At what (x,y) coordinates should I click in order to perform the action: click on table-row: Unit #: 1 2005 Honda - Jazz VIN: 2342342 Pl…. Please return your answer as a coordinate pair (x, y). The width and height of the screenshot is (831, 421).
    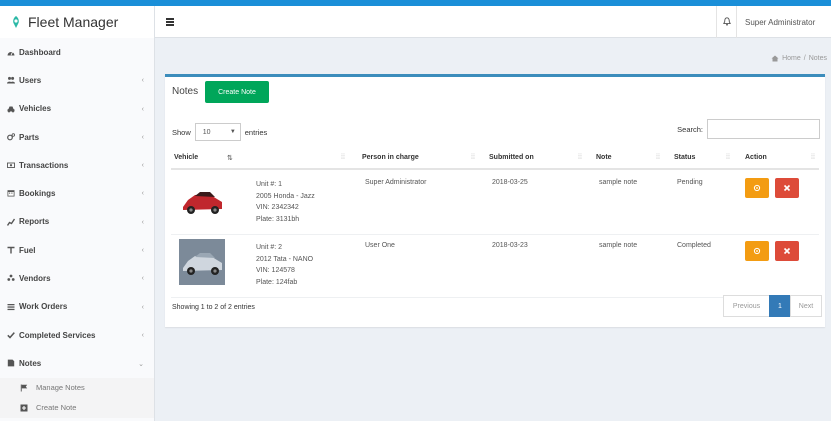
    Looking at the image, I should click on (495, 203).